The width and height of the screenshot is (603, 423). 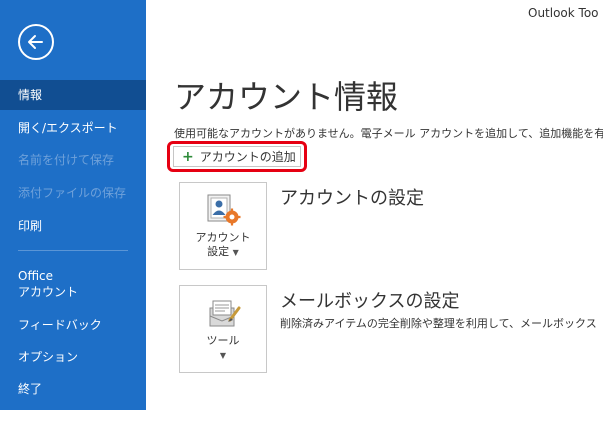 I want to click on mailbox-settings-heading: メールボックスの設定, so click(x=370, y=301).